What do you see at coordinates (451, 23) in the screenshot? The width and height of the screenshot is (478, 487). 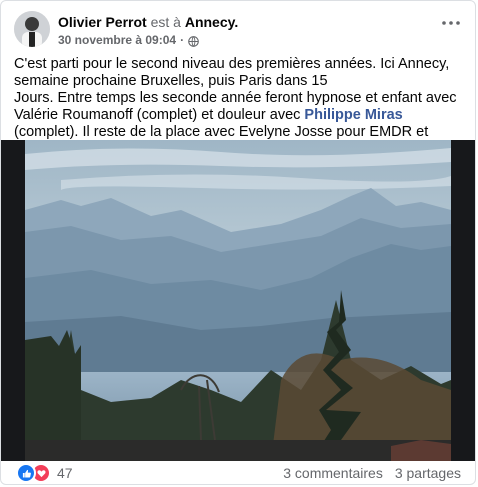 I see `more-options-icon` at bounding box center [451, 23].